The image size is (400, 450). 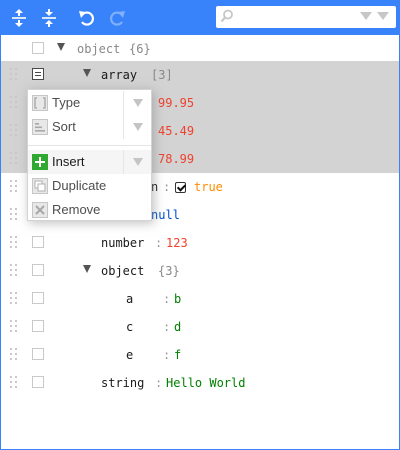 I want to click on menu-item-sort: Sort, so click(x=89, y=127).